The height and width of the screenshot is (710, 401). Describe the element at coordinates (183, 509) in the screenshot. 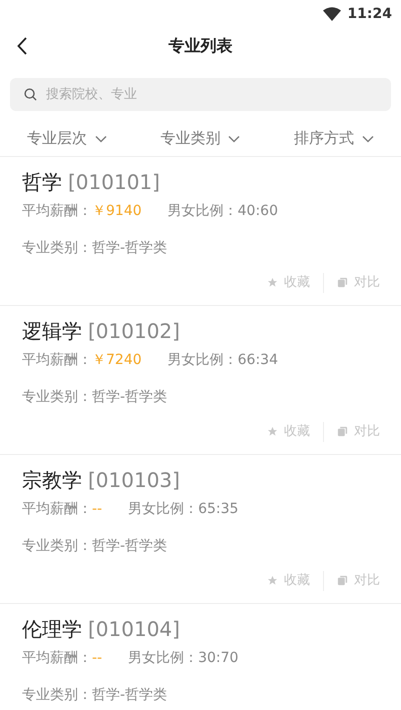

I see `gender-ratio: 男女比例：65:35` at that location.